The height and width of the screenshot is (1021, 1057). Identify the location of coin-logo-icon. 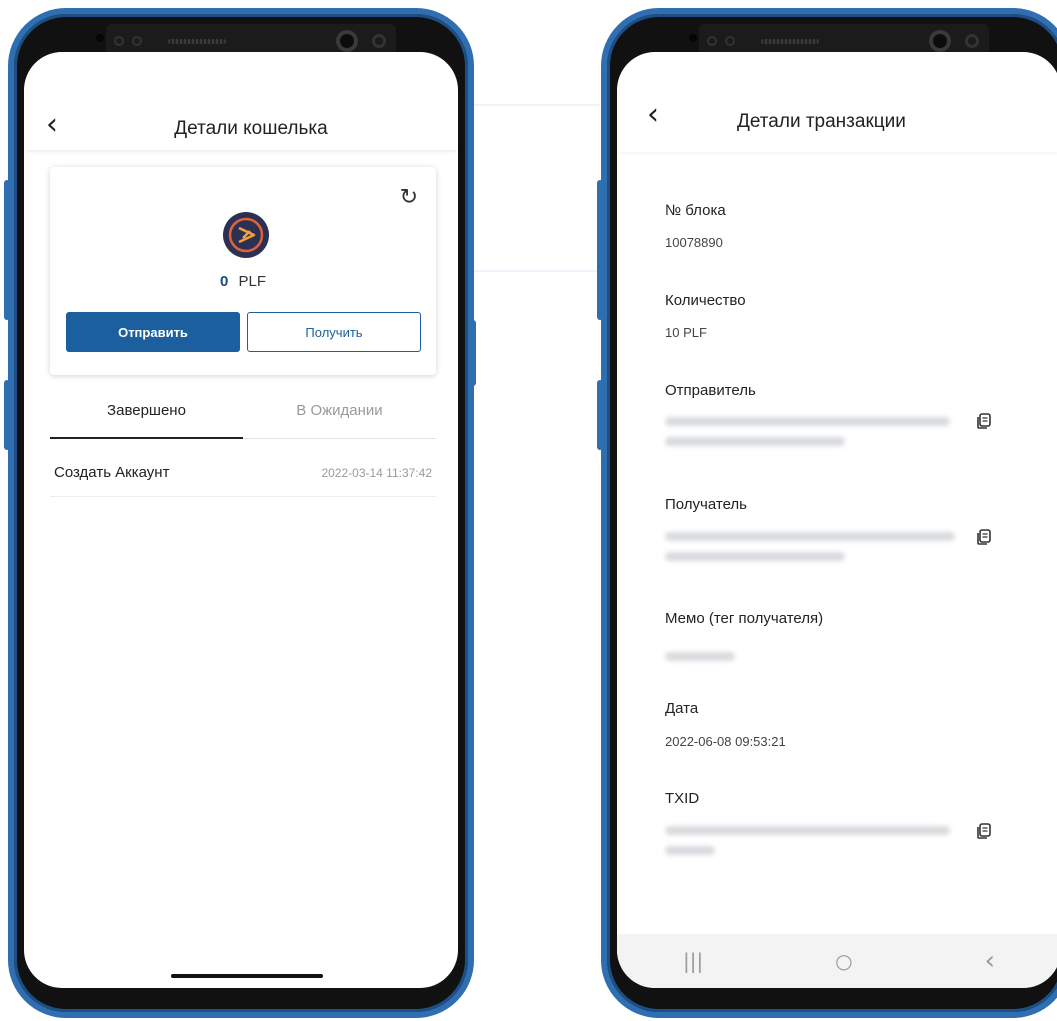
(246, 235).